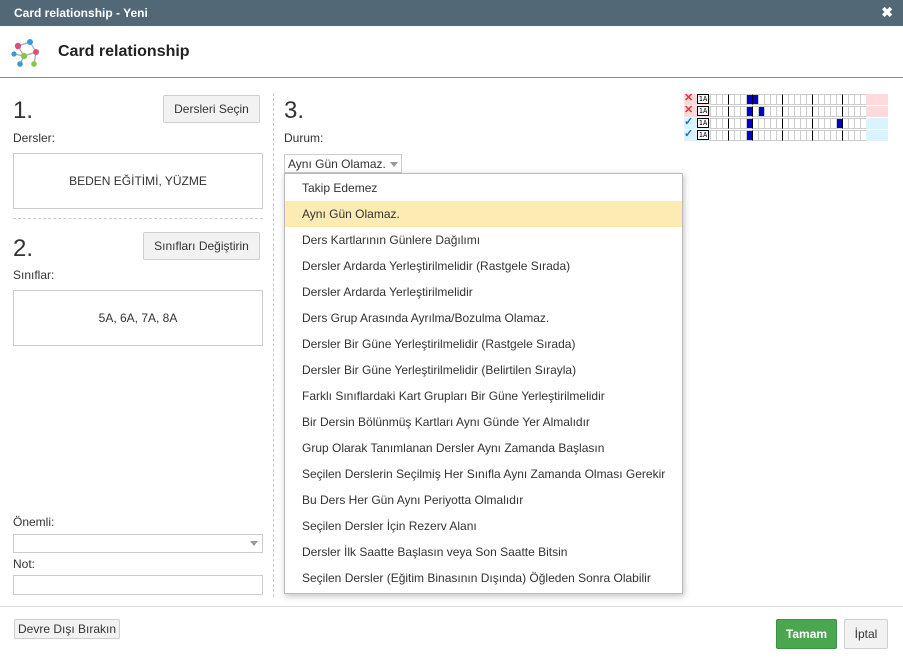  I want to click on network-relationship-icon, so click(25, 53).